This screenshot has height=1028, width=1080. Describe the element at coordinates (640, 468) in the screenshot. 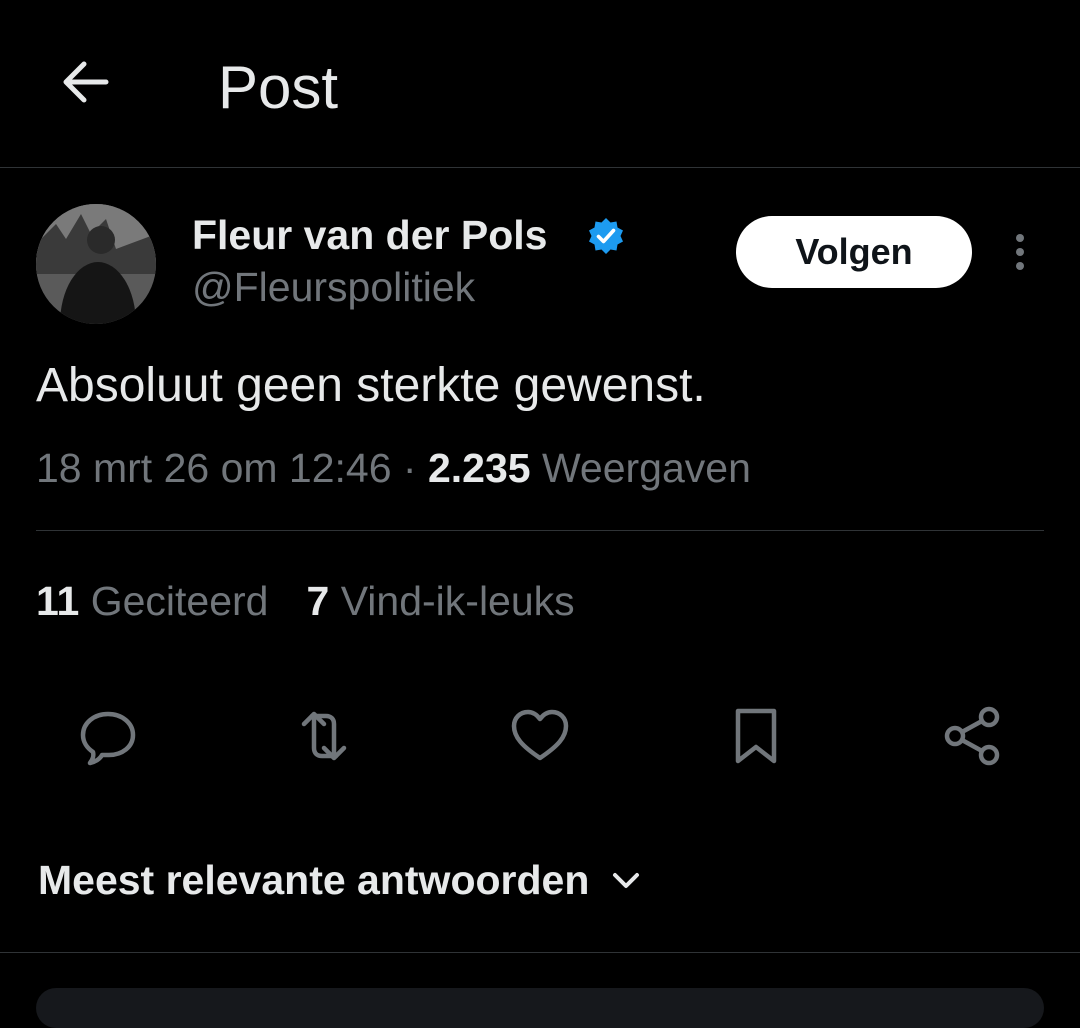

I see `views-label: Weergaven` at that location.